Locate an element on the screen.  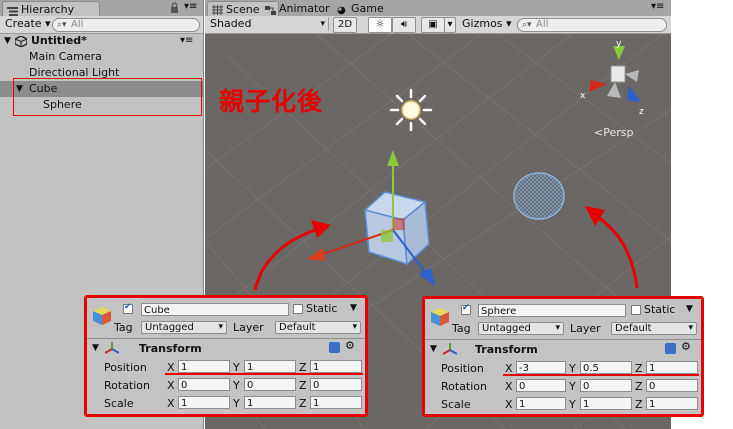
position-y-field: 1 is located at coordinates (270, 366).